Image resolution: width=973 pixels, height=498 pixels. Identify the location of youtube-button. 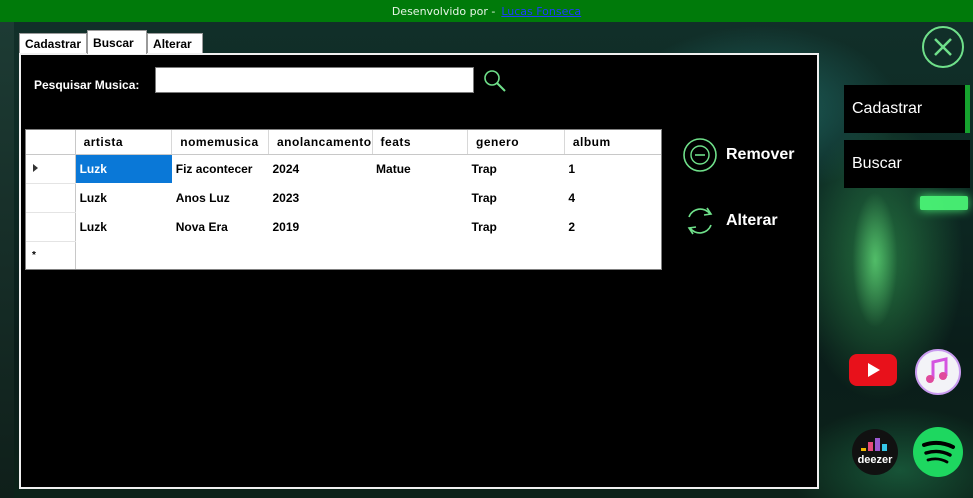
(873, 370).